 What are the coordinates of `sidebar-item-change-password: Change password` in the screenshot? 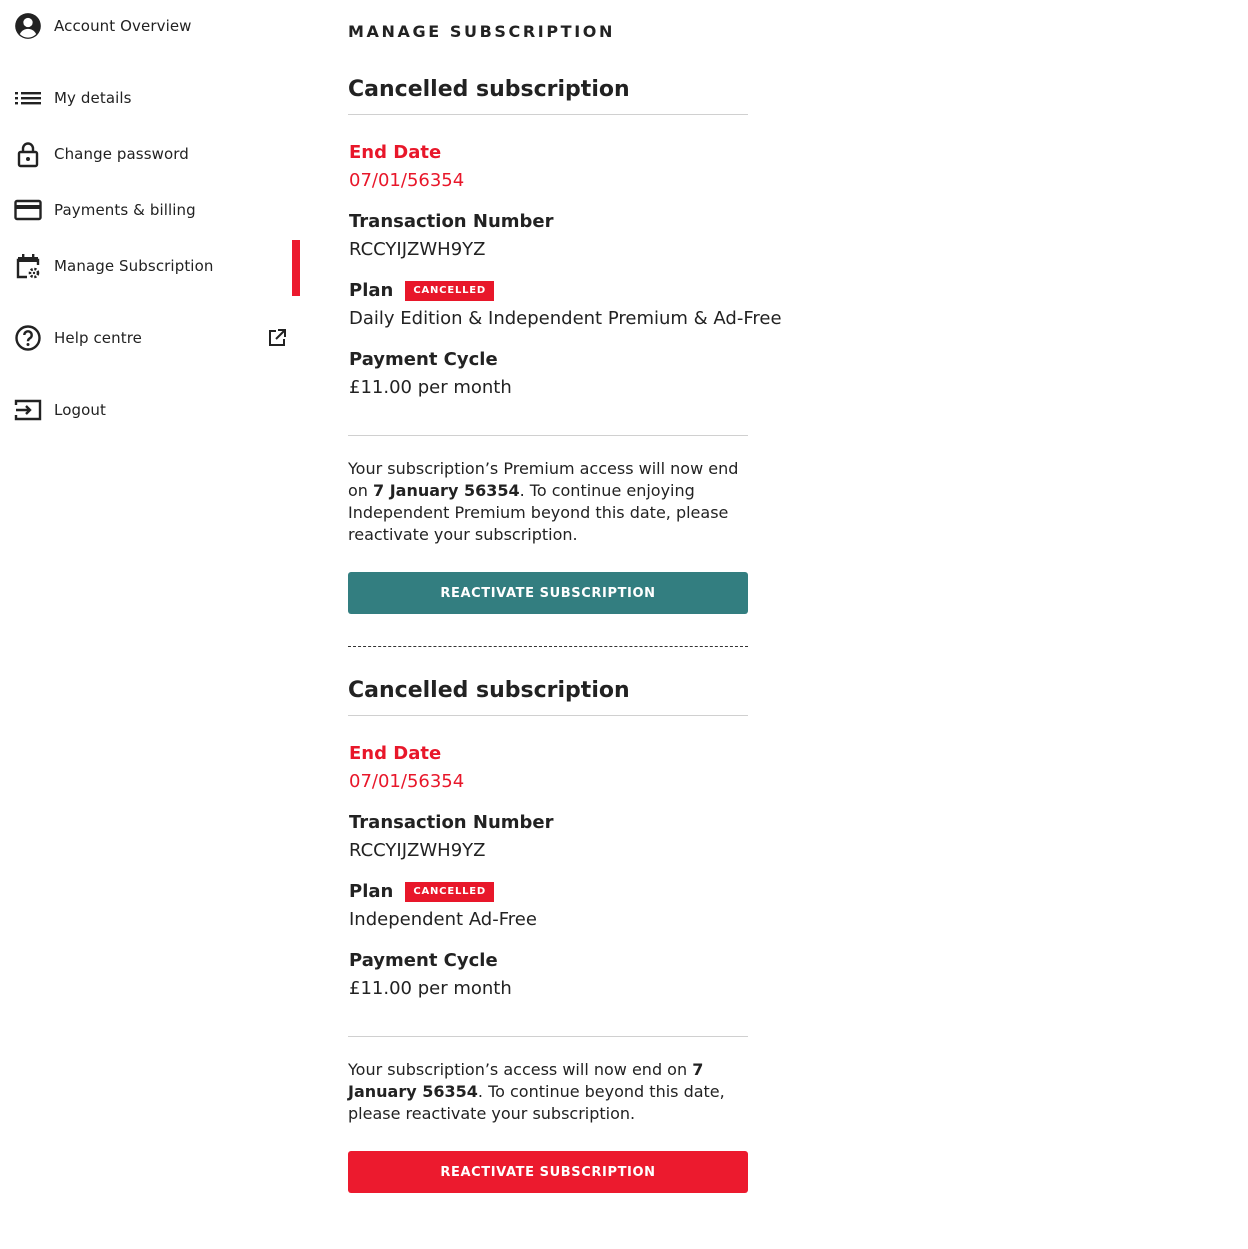 It's located at (157, 154).